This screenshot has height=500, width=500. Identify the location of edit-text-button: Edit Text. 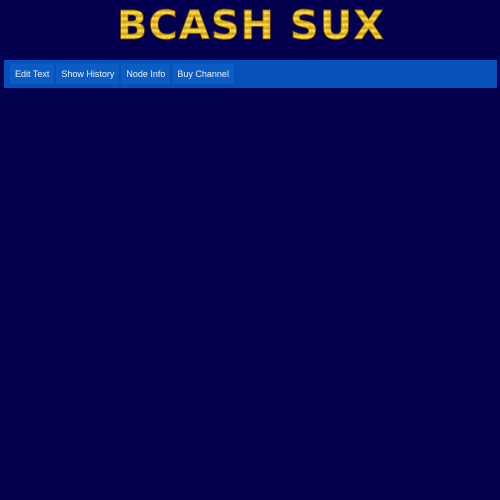
(32, 74).